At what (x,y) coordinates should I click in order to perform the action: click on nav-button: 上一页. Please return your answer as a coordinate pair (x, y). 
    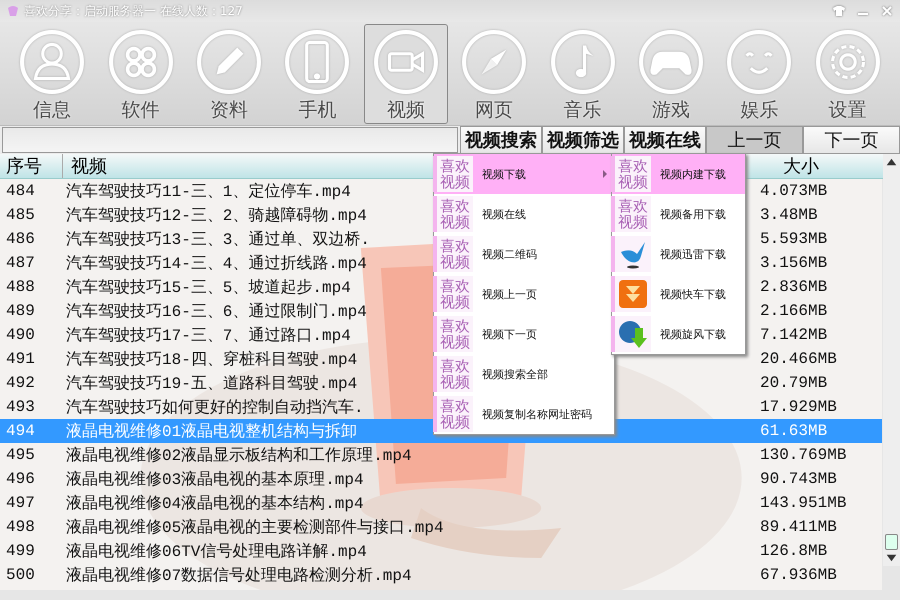
    Looking at the image, I should click on (754, 140).